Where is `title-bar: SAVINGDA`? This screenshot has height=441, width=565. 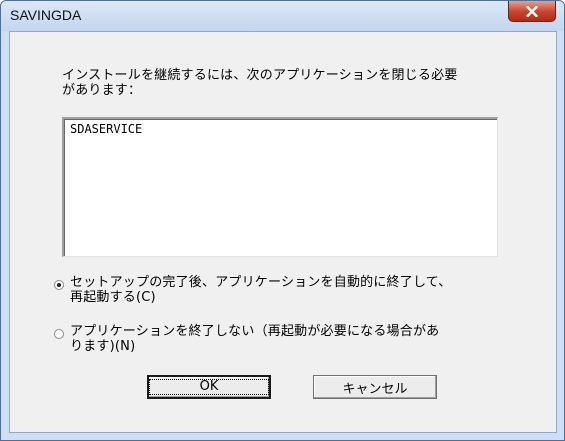
title-bar: SAVINGDA is located at coordinates (282, 16).